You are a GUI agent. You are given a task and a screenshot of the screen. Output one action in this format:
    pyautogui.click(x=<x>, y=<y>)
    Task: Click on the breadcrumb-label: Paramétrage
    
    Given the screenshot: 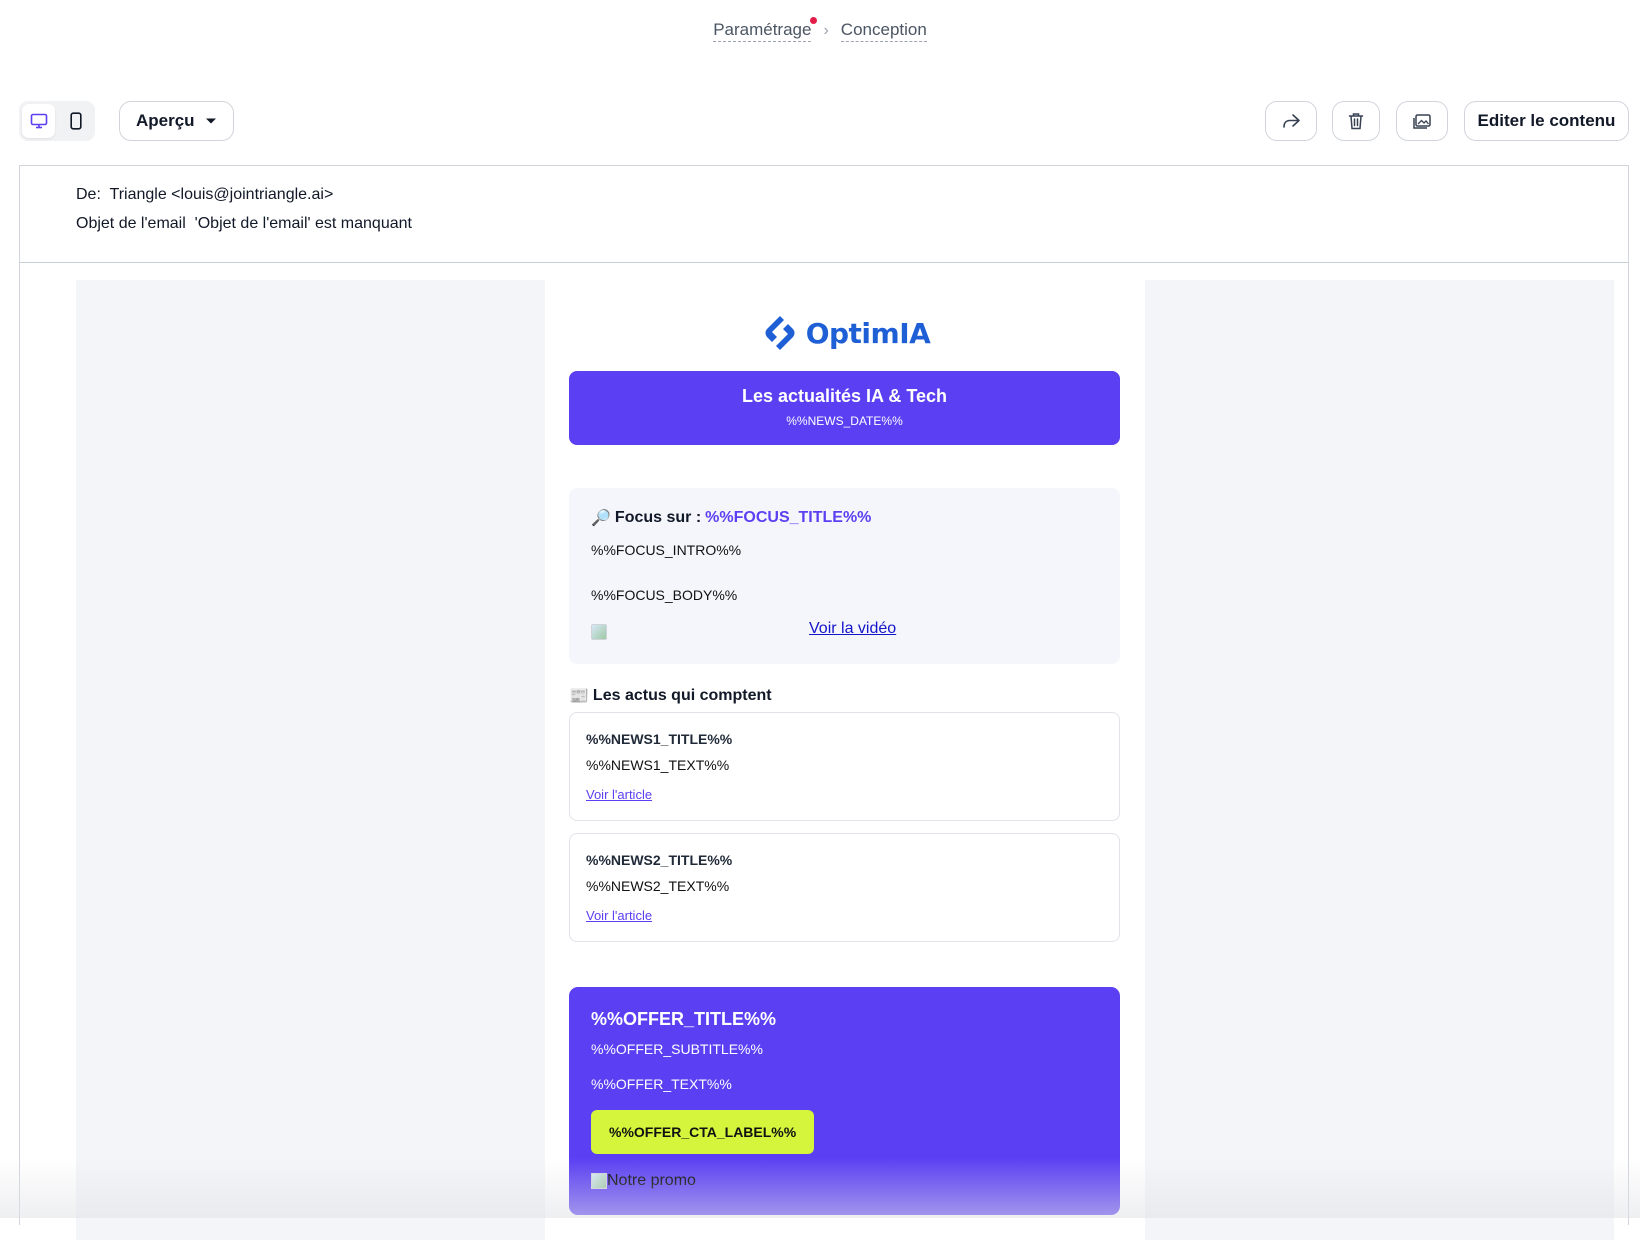 What is the action you would take?
    pyautogui.click(x=762, y=29)
    